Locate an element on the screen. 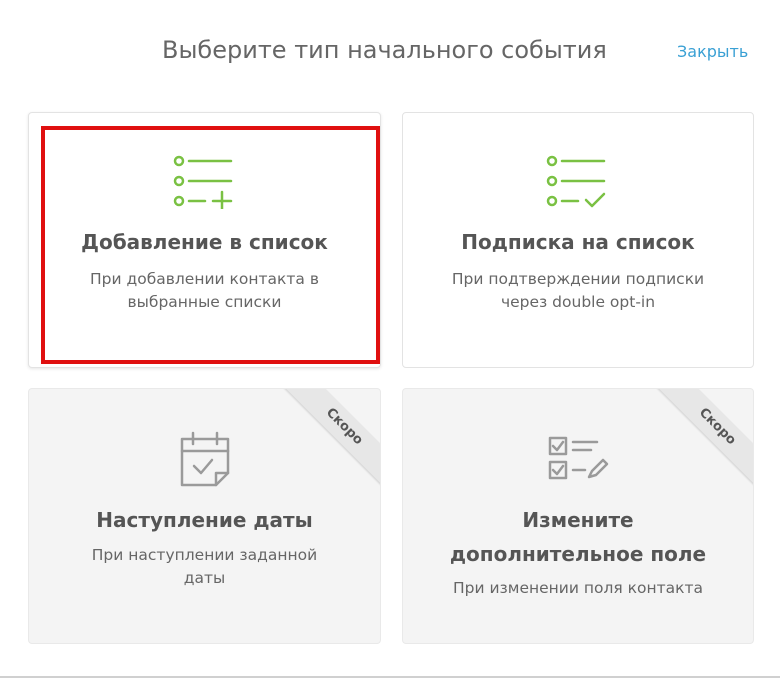  card-description-line: При наступлении заданной is located at coordinates (204, 555).